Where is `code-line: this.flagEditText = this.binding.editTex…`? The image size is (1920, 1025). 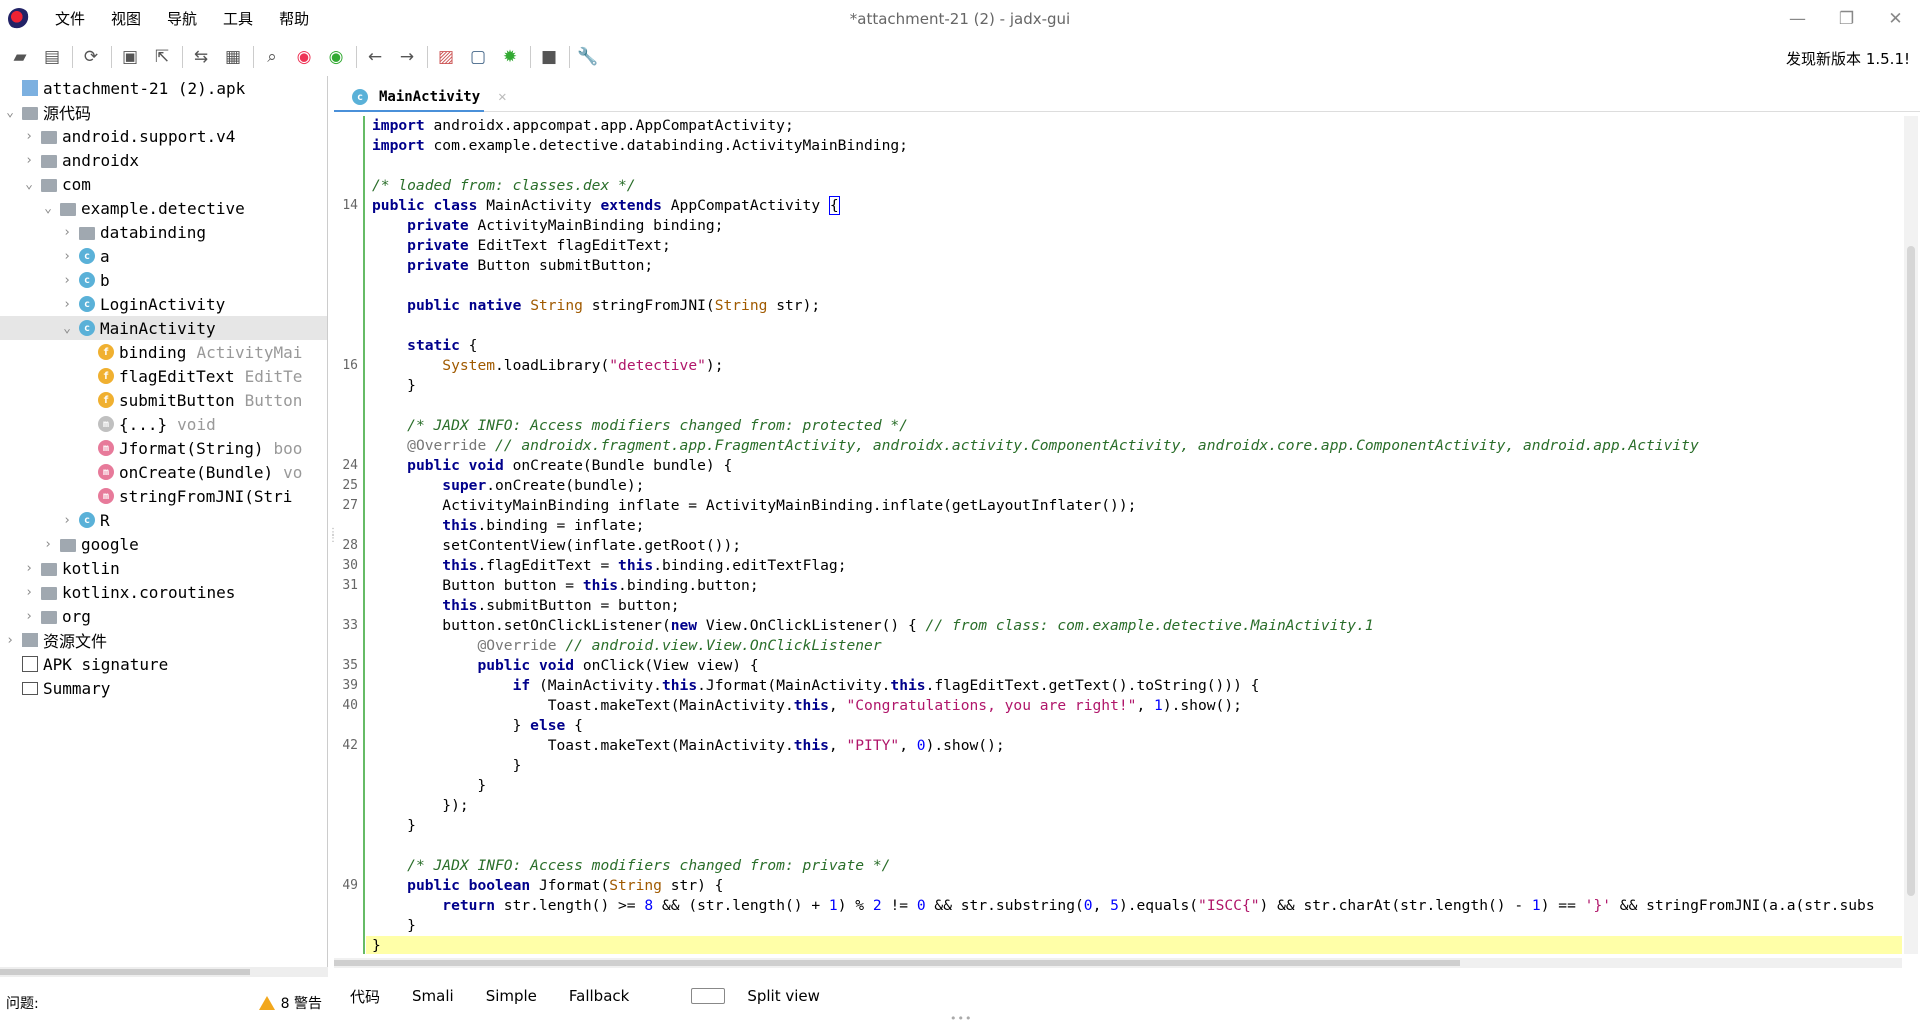 code-line: this.flagEditText = this.binding.editTex… is located at coordinates (1134, 566).